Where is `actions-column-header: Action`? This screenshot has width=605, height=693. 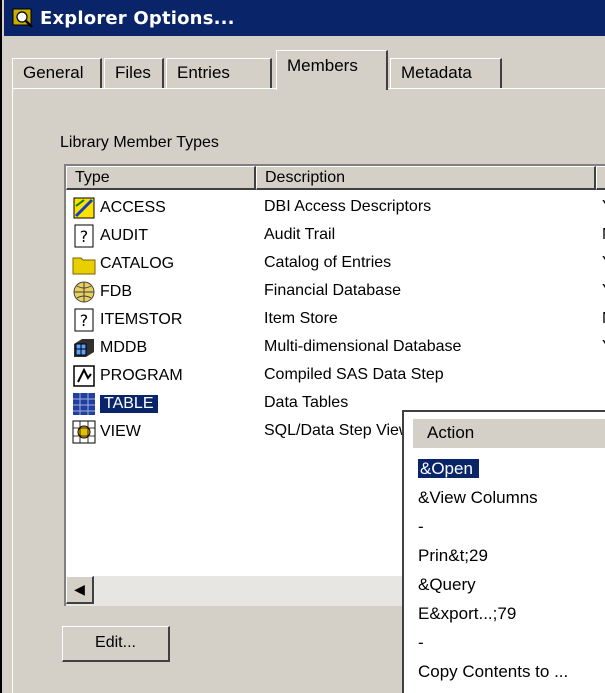
actions-column-header: Action is located at coordinates (508, 433).